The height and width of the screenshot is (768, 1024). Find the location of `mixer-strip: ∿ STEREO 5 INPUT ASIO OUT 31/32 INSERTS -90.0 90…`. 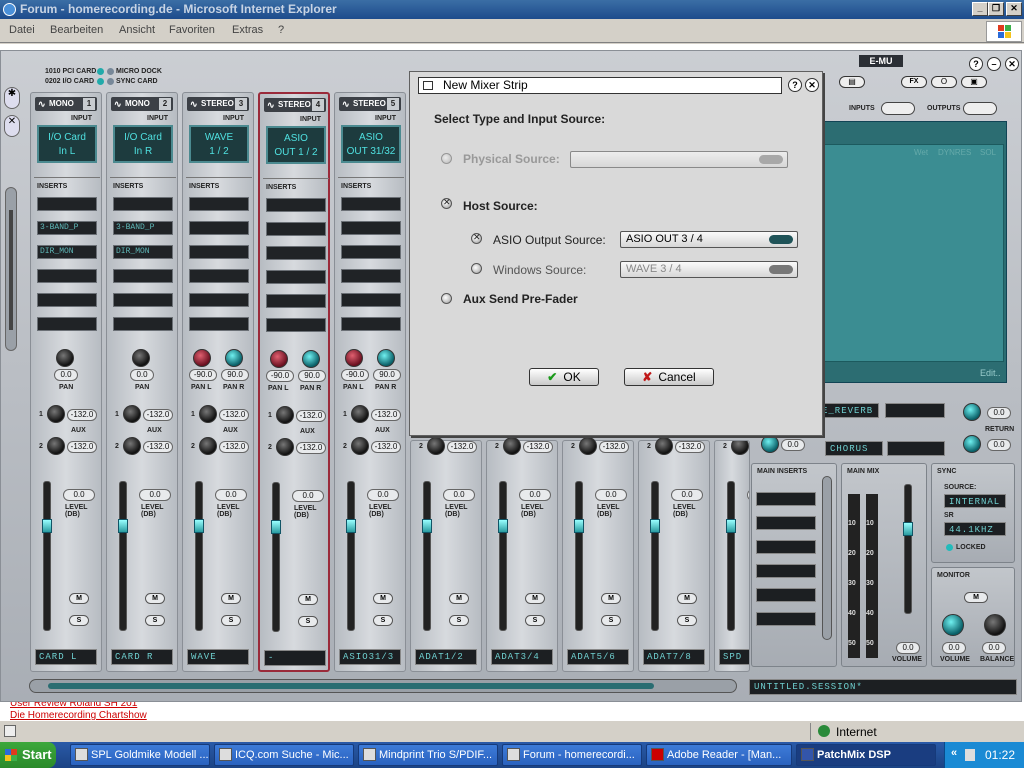

mixer-strip: ∿ STEREO 5 INPUT ASIO OUT 31/32 INSERTS -90.0 90… is located at coordinates (370, 382).